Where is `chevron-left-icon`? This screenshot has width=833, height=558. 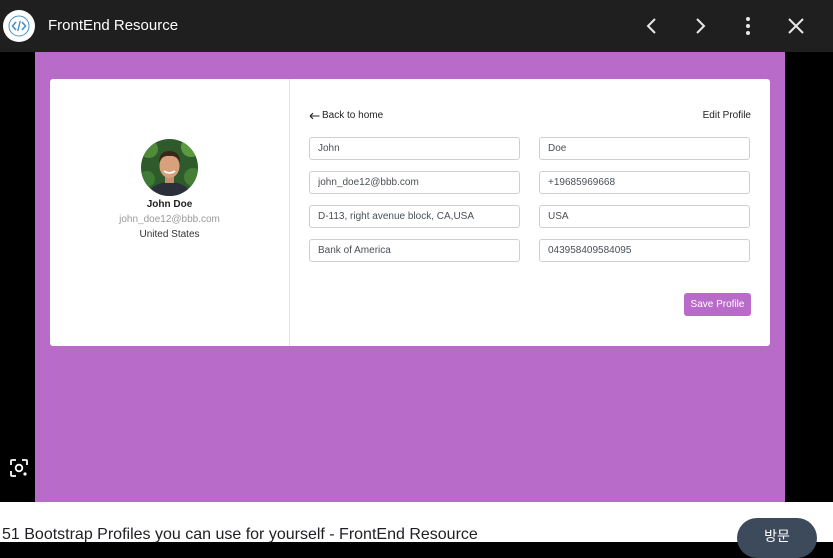 chevron-left-icon is located at coordinates (651, 26).